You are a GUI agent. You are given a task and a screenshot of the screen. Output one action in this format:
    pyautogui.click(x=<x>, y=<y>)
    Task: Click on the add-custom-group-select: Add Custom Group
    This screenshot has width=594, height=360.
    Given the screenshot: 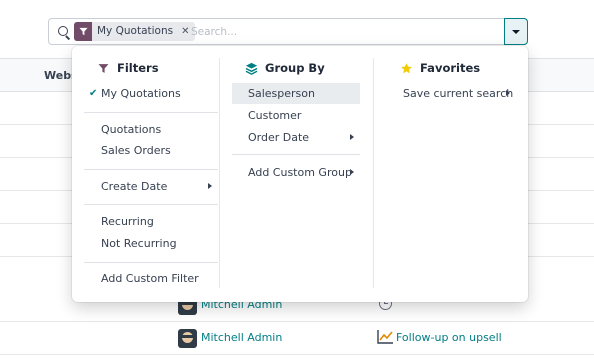 What is the action you would take?
    pyautogui.click(x=296, y=172)
    